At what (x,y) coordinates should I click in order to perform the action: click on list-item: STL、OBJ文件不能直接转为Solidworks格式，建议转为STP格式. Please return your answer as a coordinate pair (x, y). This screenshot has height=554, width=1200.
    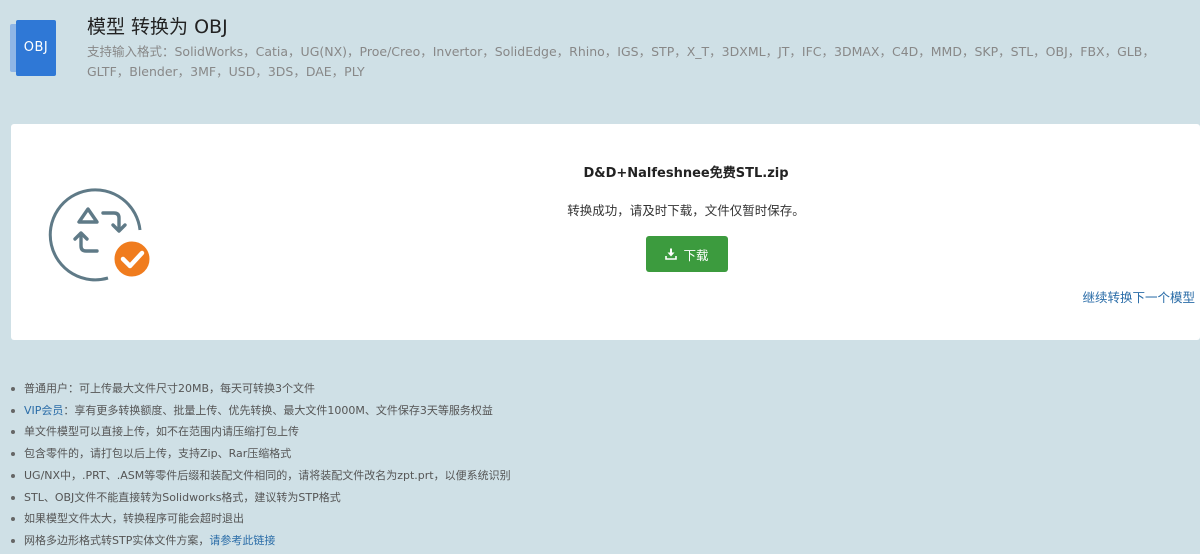
    Looking at the image, I should click on (260, 498).